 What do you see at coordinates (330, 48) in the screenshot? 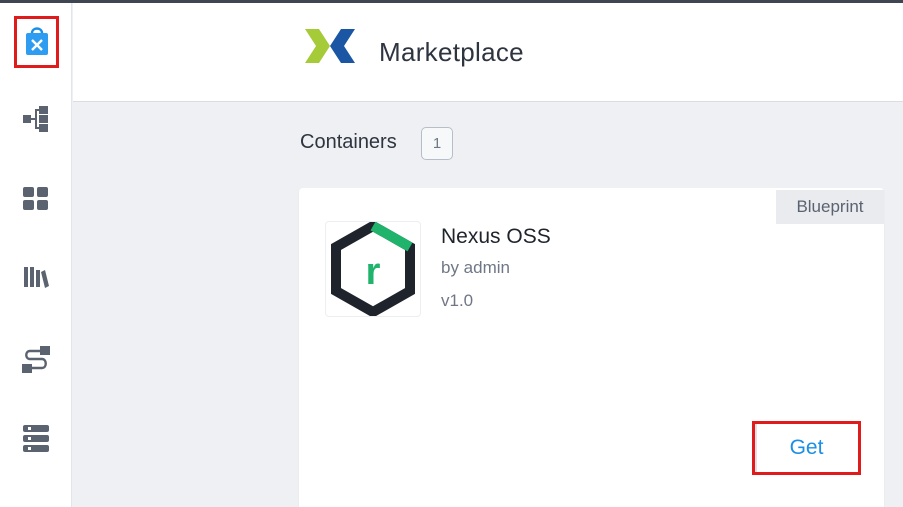
I see `nutanix-logo-icon` at bounding box center [330, 48].